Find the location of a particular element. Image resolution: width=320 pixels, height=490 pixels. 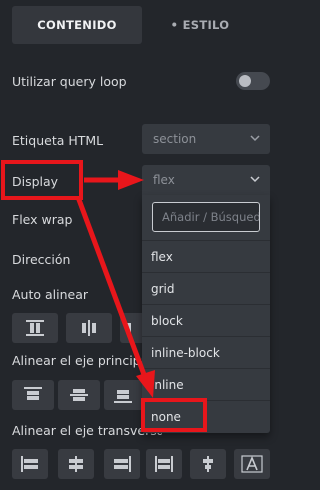

text-baseline-icon is located at coordinates (252, 464).